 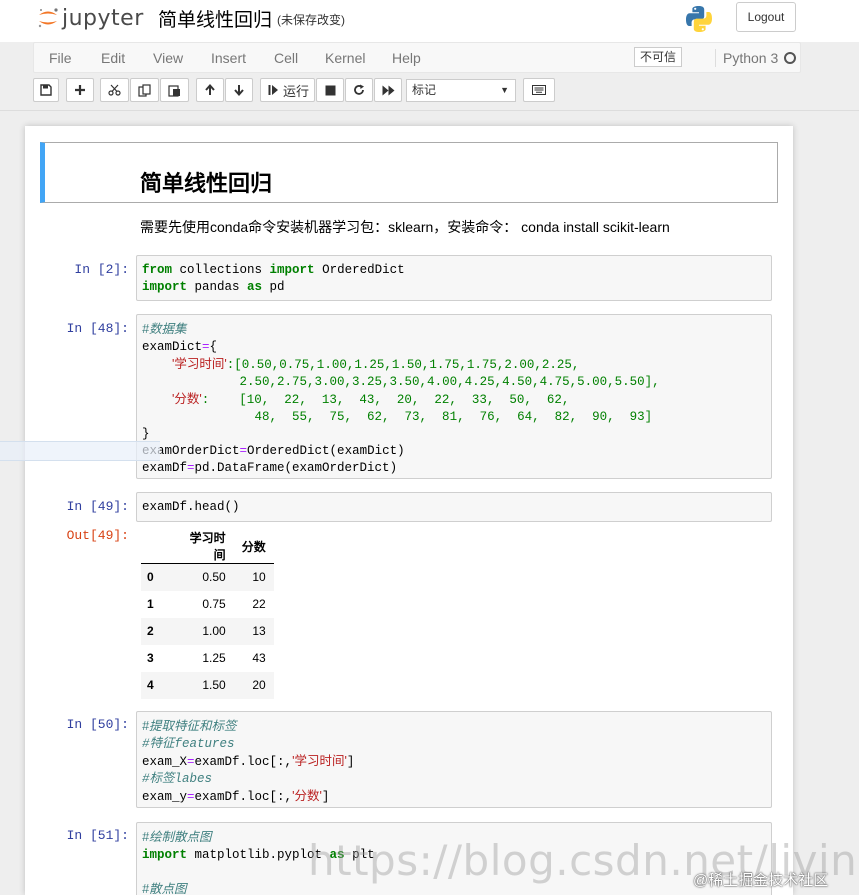 I want to click on code-comment: #标签labes, so click(x=177, y=779).